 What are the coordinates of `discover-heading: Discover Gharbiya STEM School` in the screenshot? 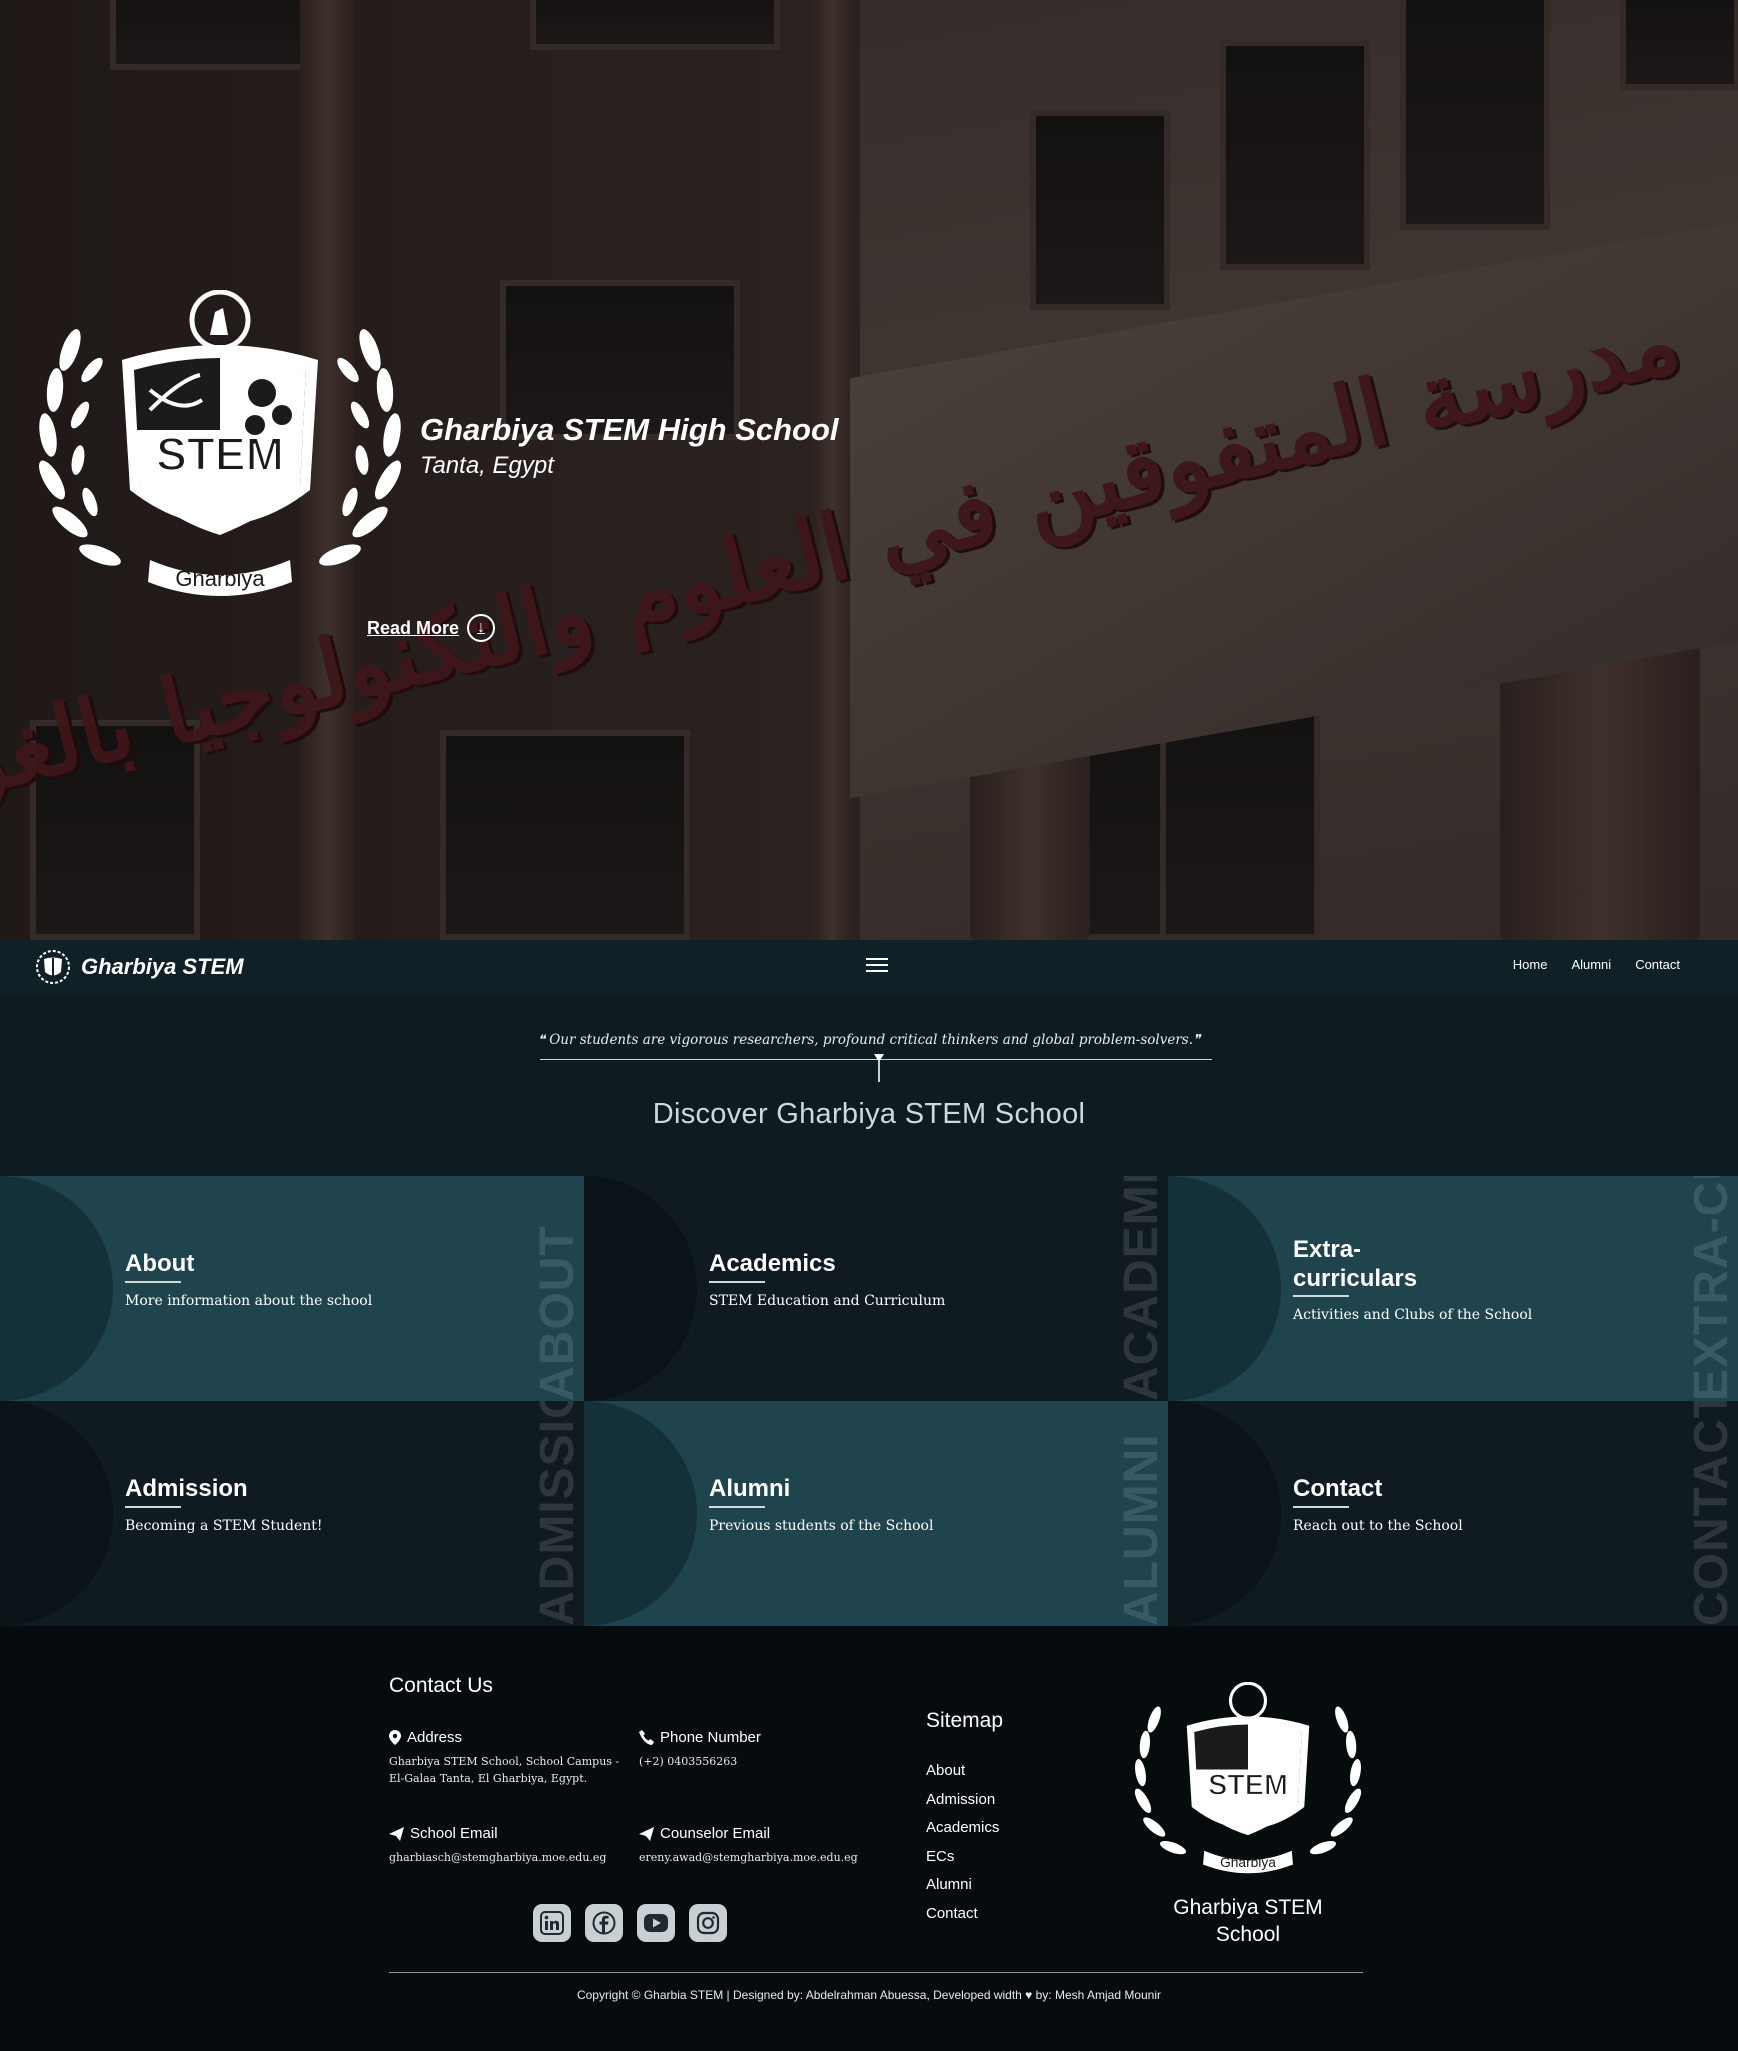 It's located at (869, 1114).